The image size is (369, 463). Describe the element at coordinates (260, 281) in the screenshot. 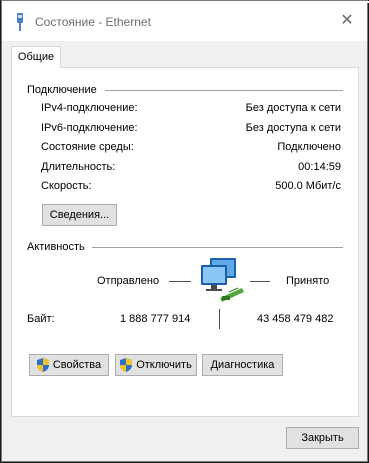

I see `received-connector-line` at that location.